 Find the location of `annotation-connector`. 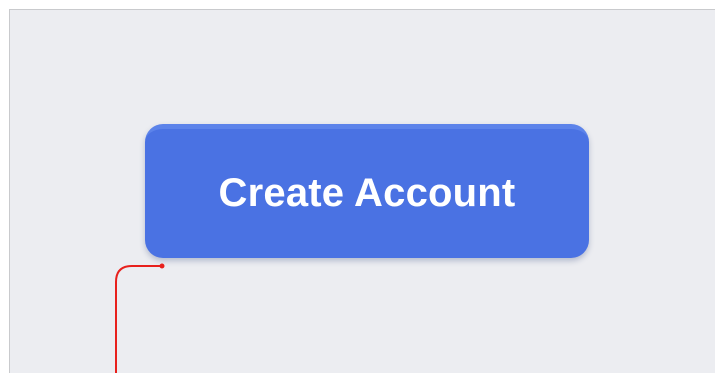

annotation-connector is located at coordinates (137, 319).